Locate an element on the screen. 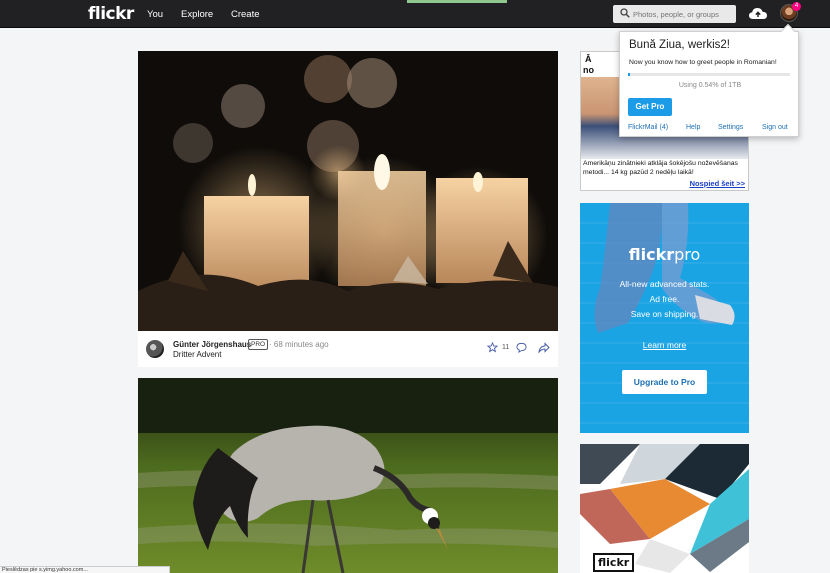 This screenshot has width=830, height=573. help-link: Help is located at coordinates (693, 127).